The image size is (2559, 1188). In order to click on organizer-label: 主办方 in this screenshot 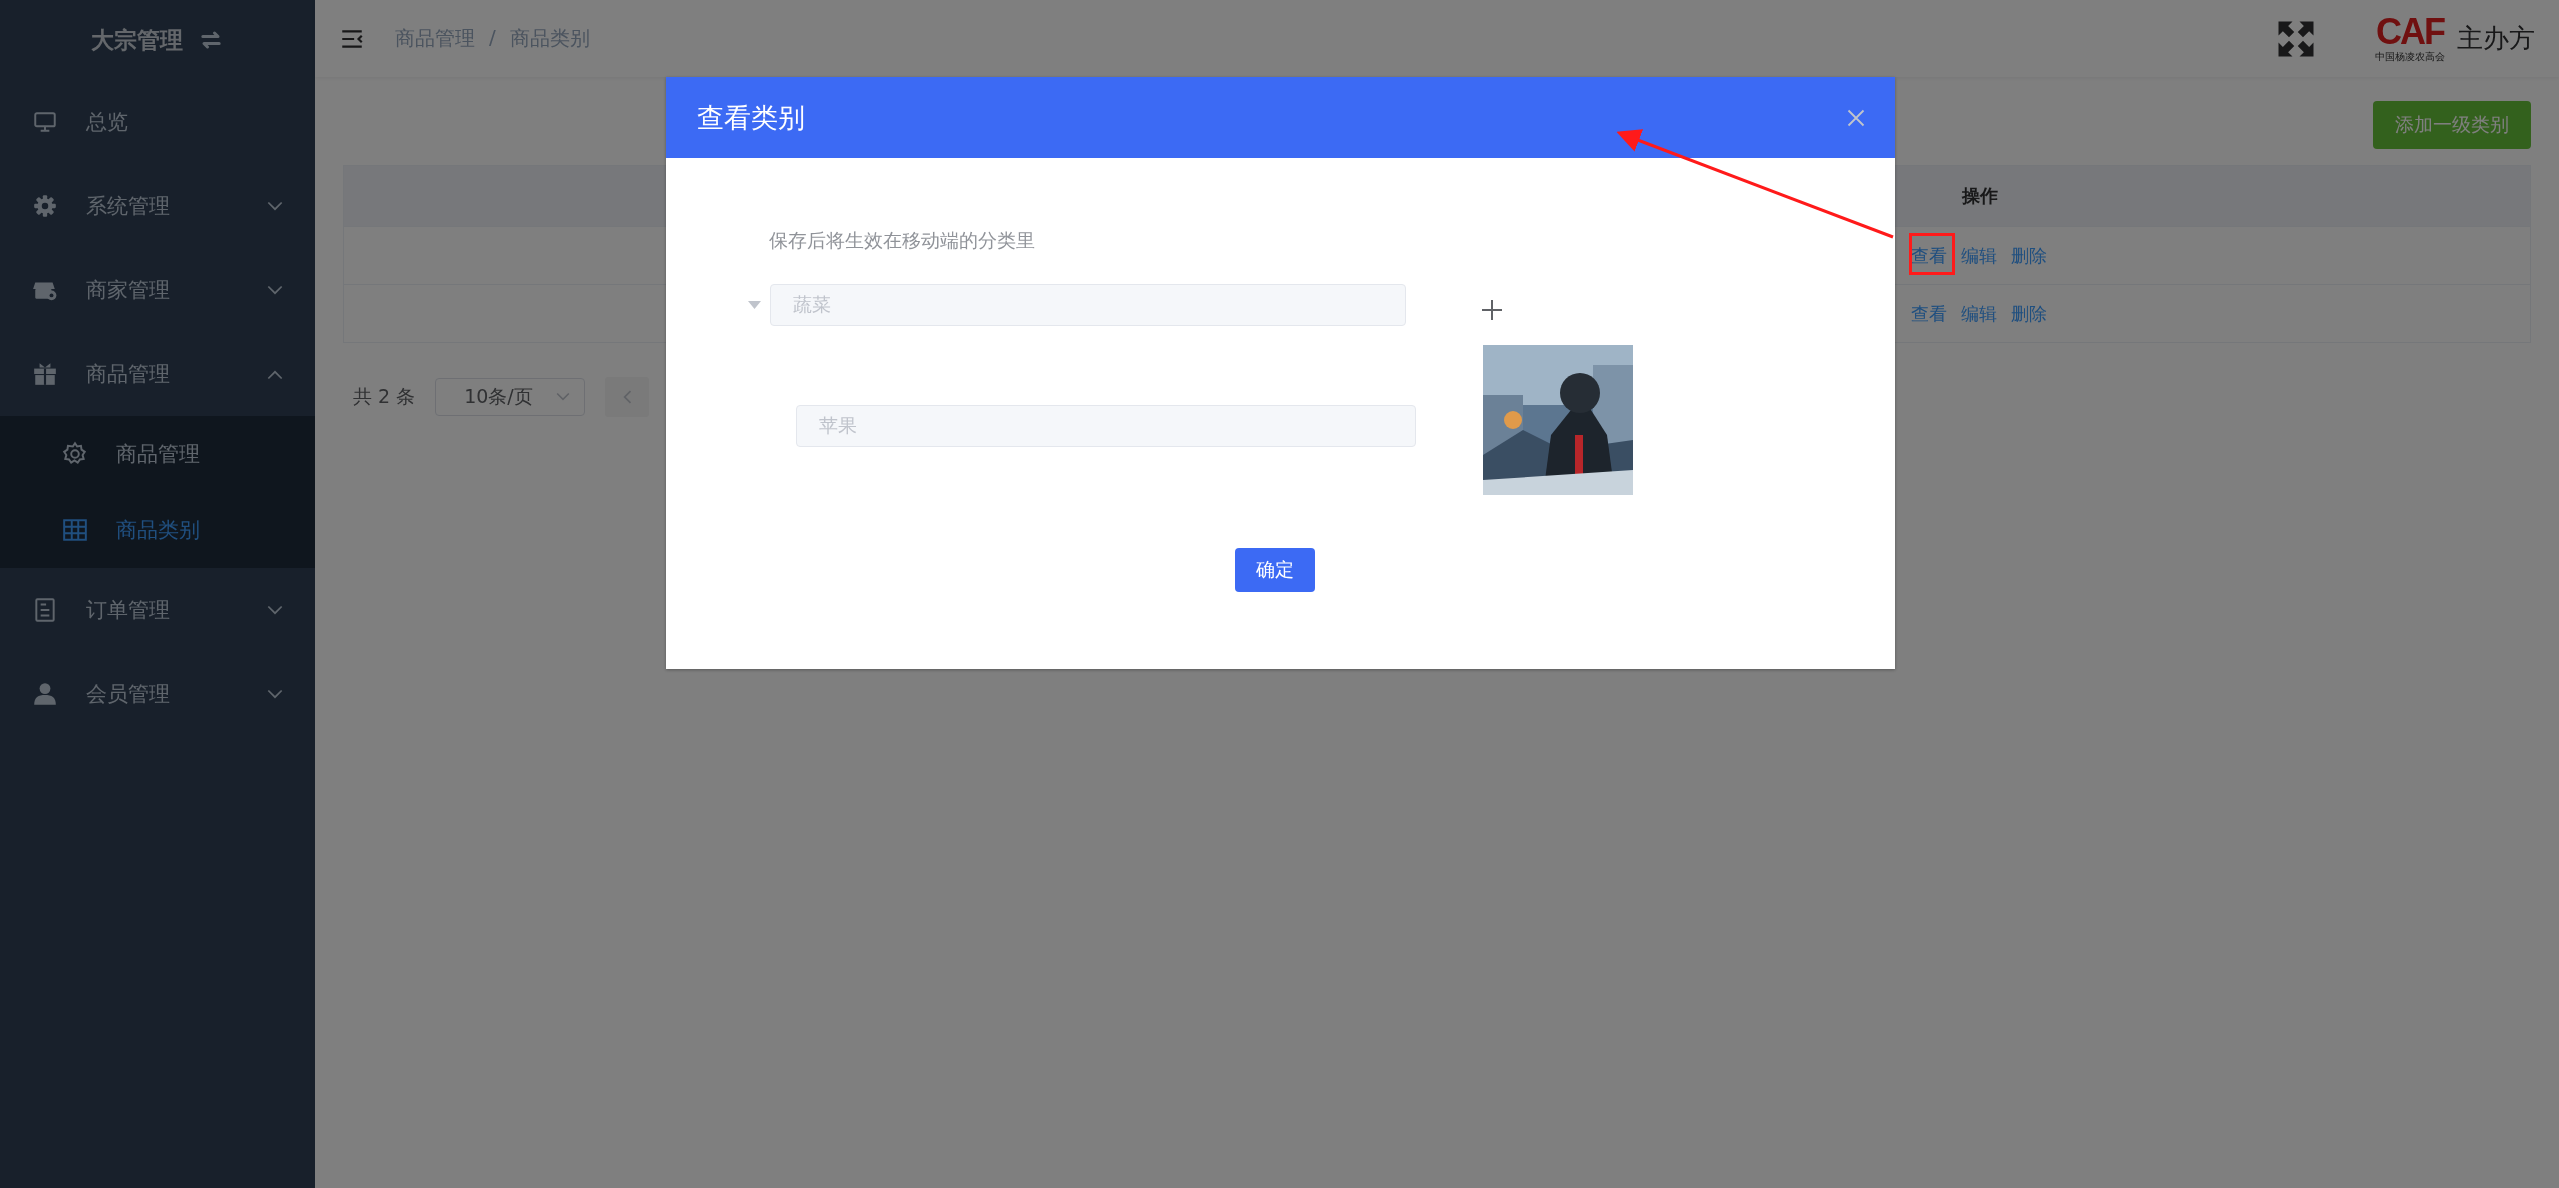, I will do `click(2496, 38)`.